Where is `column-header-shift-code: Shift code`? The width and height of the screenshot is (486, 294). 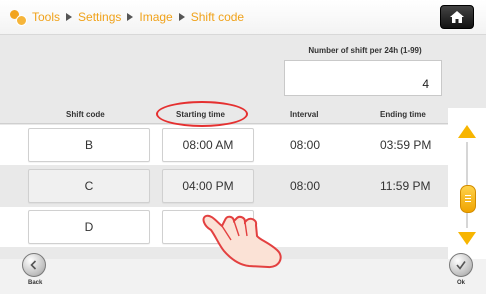
column-header-shift-code: Shift code is located at coordinates (85, 114).